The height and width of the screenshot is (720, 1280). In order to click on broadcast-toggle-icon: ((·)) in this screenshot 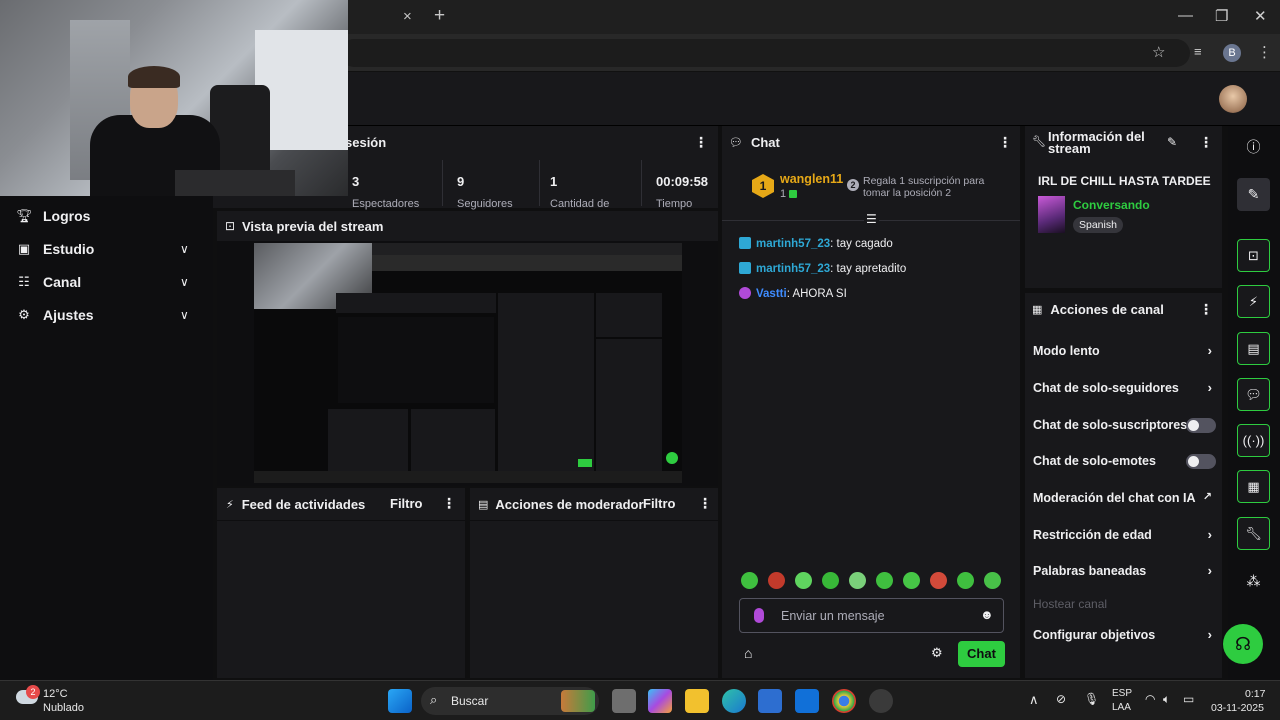, I will do `click(1253, 440)`.